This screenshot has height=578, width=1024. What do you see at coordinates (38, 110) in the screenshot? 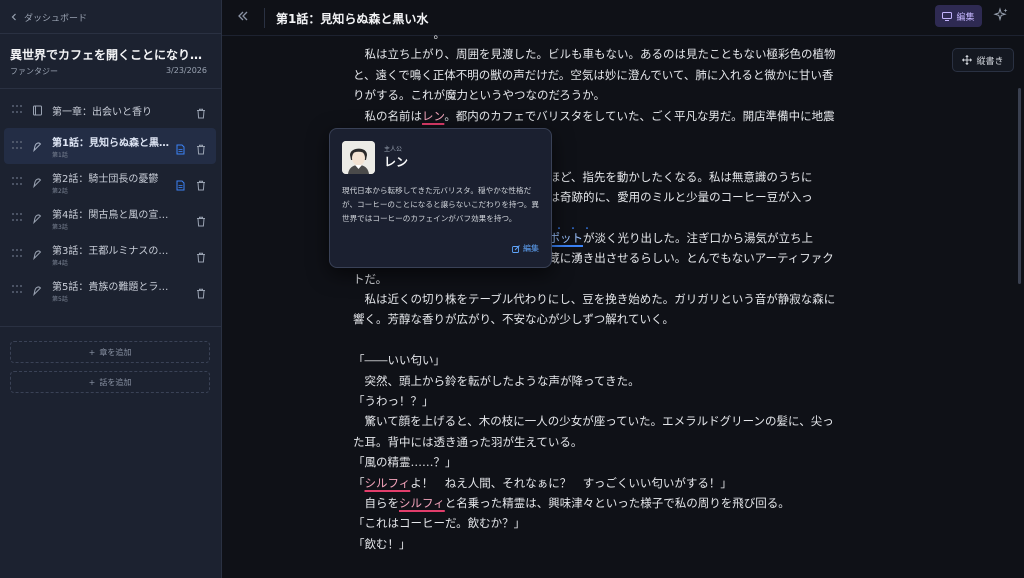
I see `book-icon` at bounding box center [38, 110].